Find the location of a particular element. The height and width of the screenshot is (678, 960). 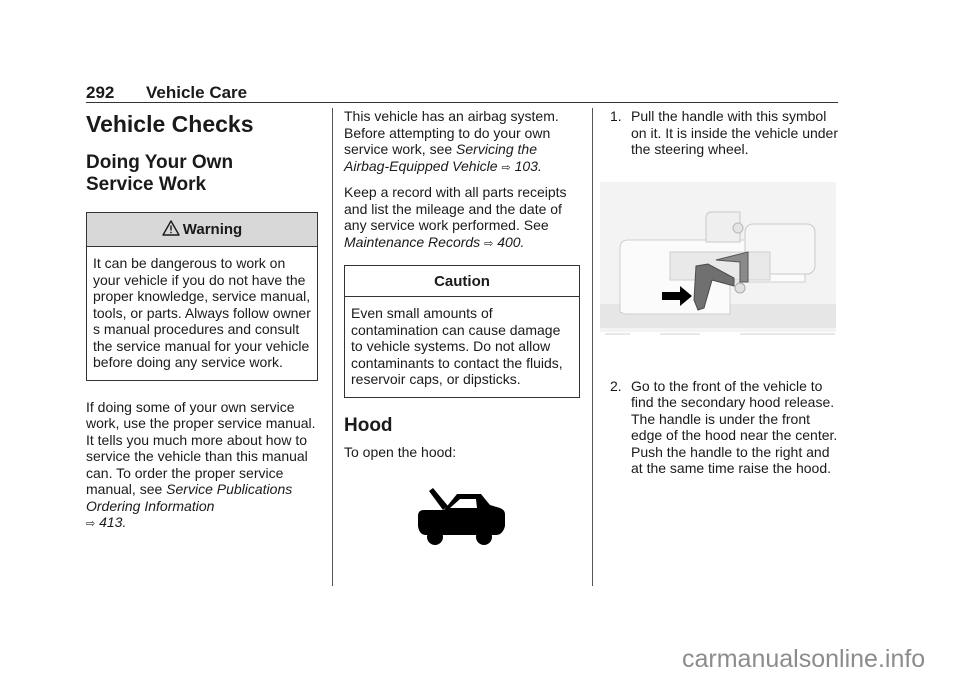

page-reference: 103. is located at coordinates (528, 166).